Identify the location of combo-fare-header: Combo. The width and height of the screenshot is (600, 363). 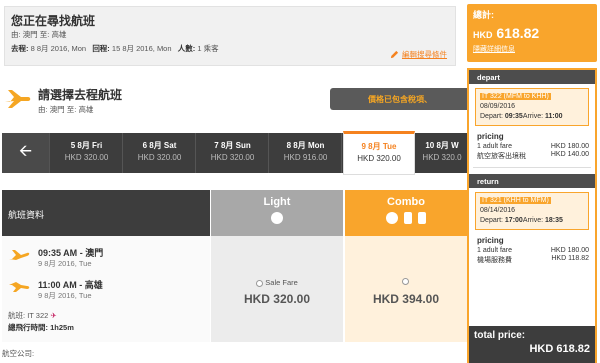
(406, 213).